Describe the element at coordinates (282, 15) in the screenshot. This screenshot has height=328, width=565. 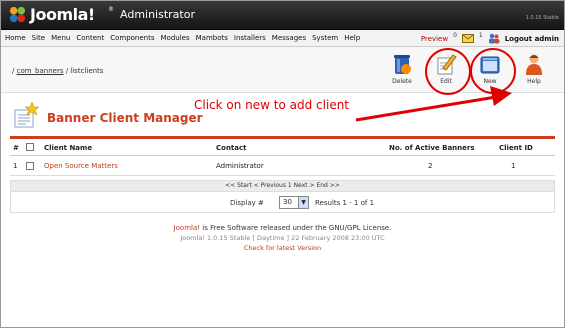
I see `admin-header: Joomla! ® Administrator 1.0.15 Stable` at that location.